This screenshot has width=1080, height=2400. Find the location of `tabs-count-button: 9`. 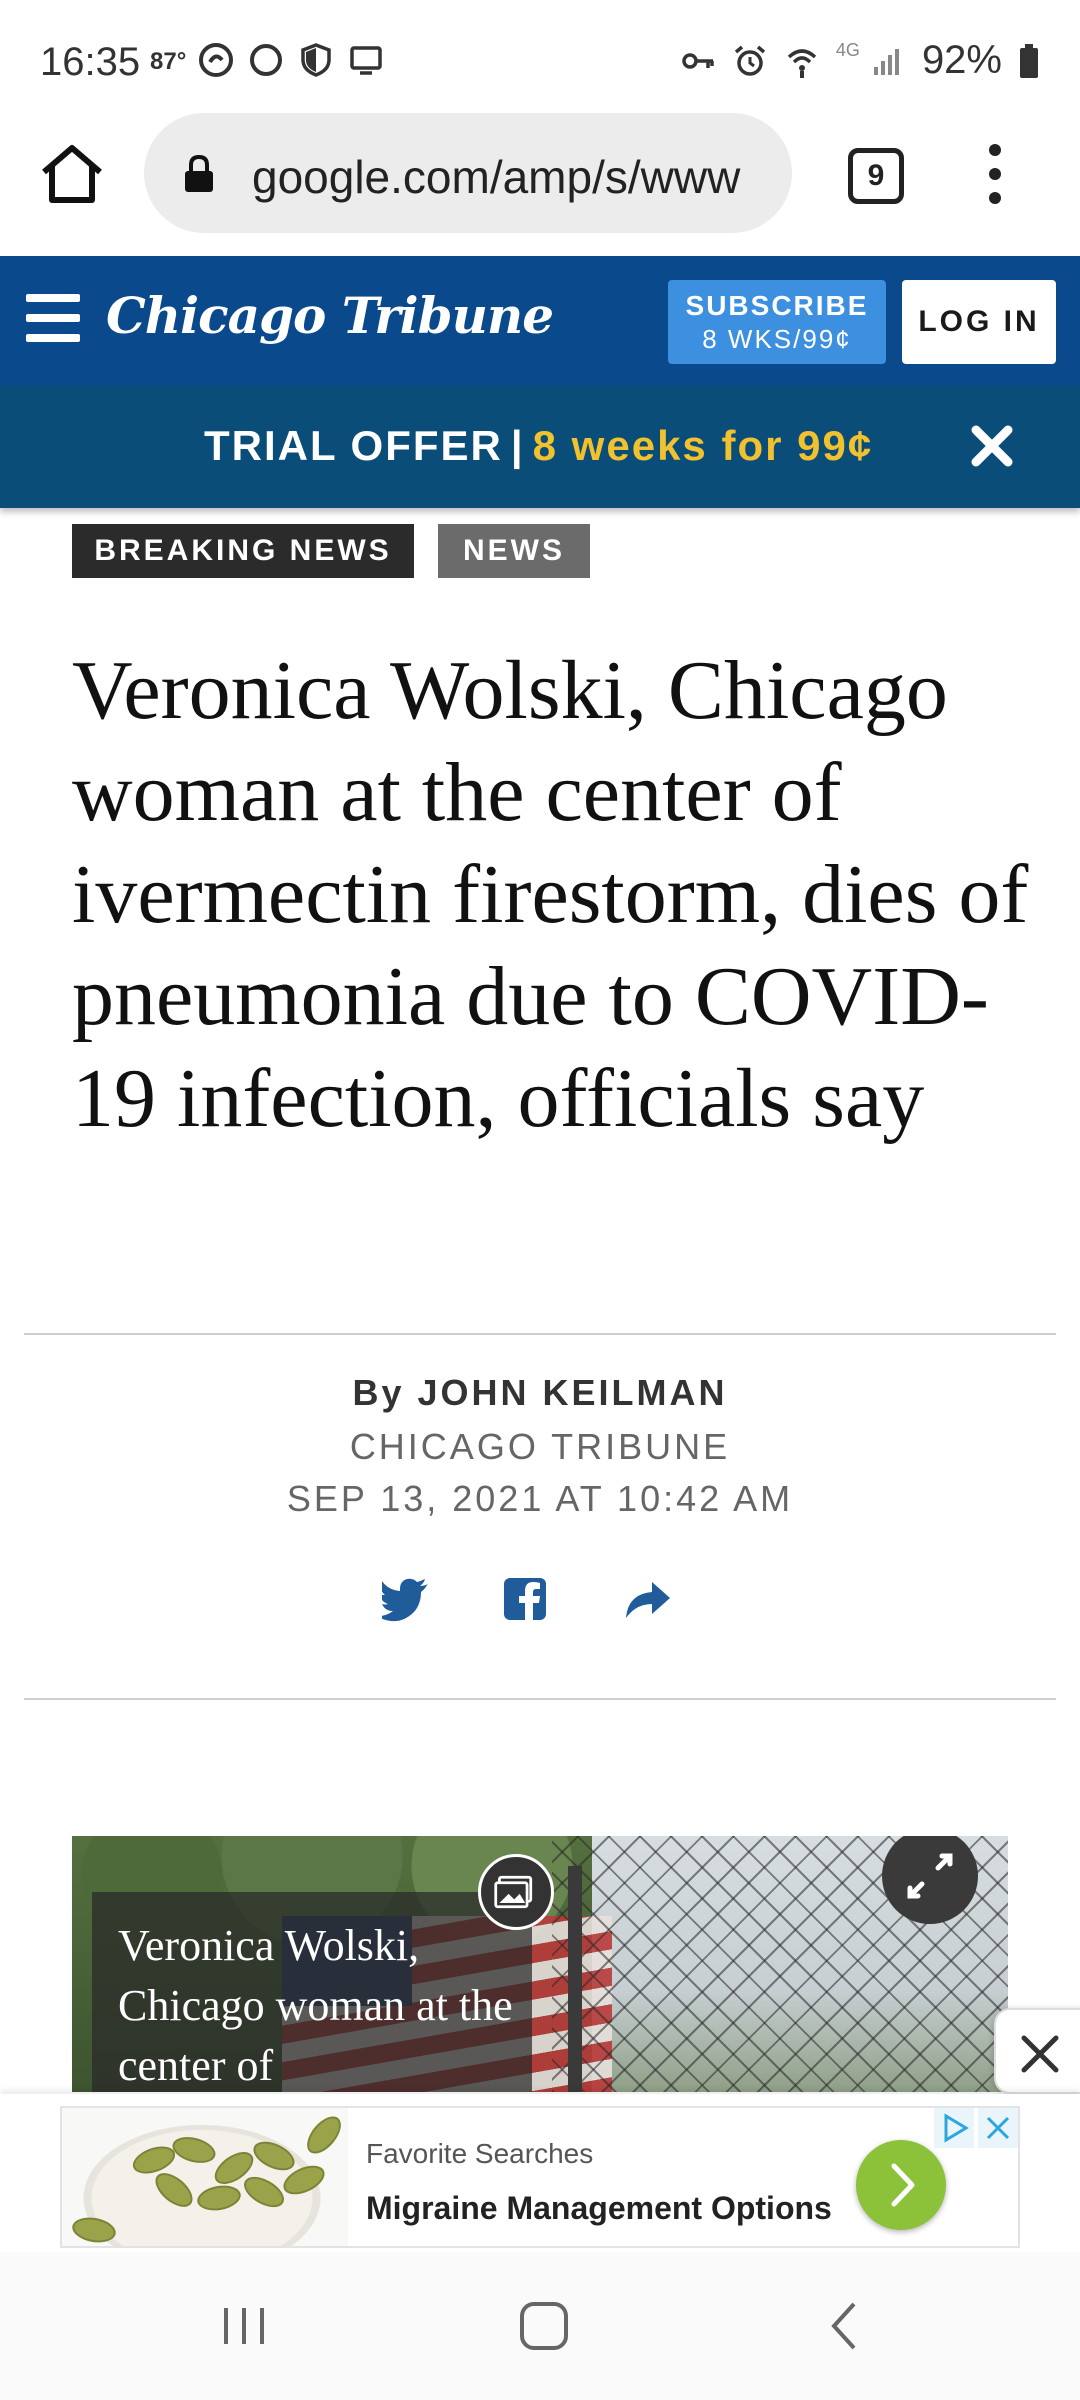

tabs-count-button: 9 is located at coordinates (876, 176).